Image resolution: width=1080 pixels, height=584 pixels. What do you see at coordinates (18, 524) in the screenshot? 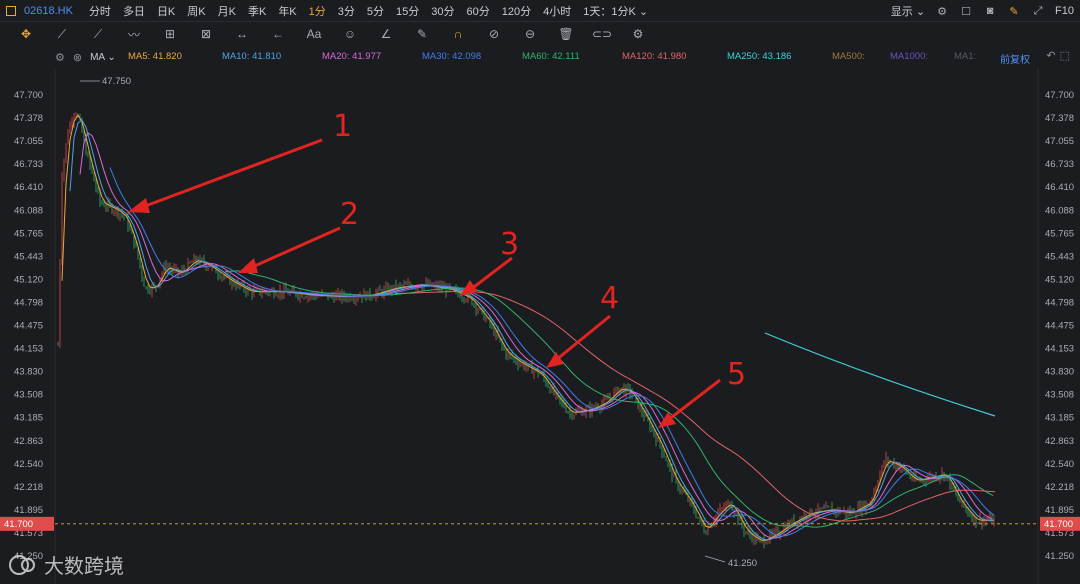
I see `current-price-label: 41.700` at bounding box center [18, 524].